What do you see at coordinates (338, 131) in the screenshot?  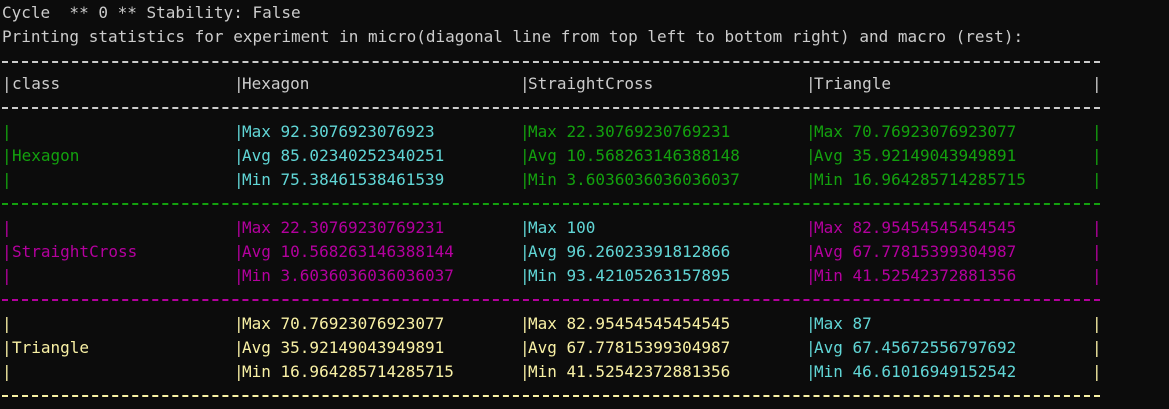 I see `stat-max: Max 92.3076923076923` at bounding box center [338, 131].